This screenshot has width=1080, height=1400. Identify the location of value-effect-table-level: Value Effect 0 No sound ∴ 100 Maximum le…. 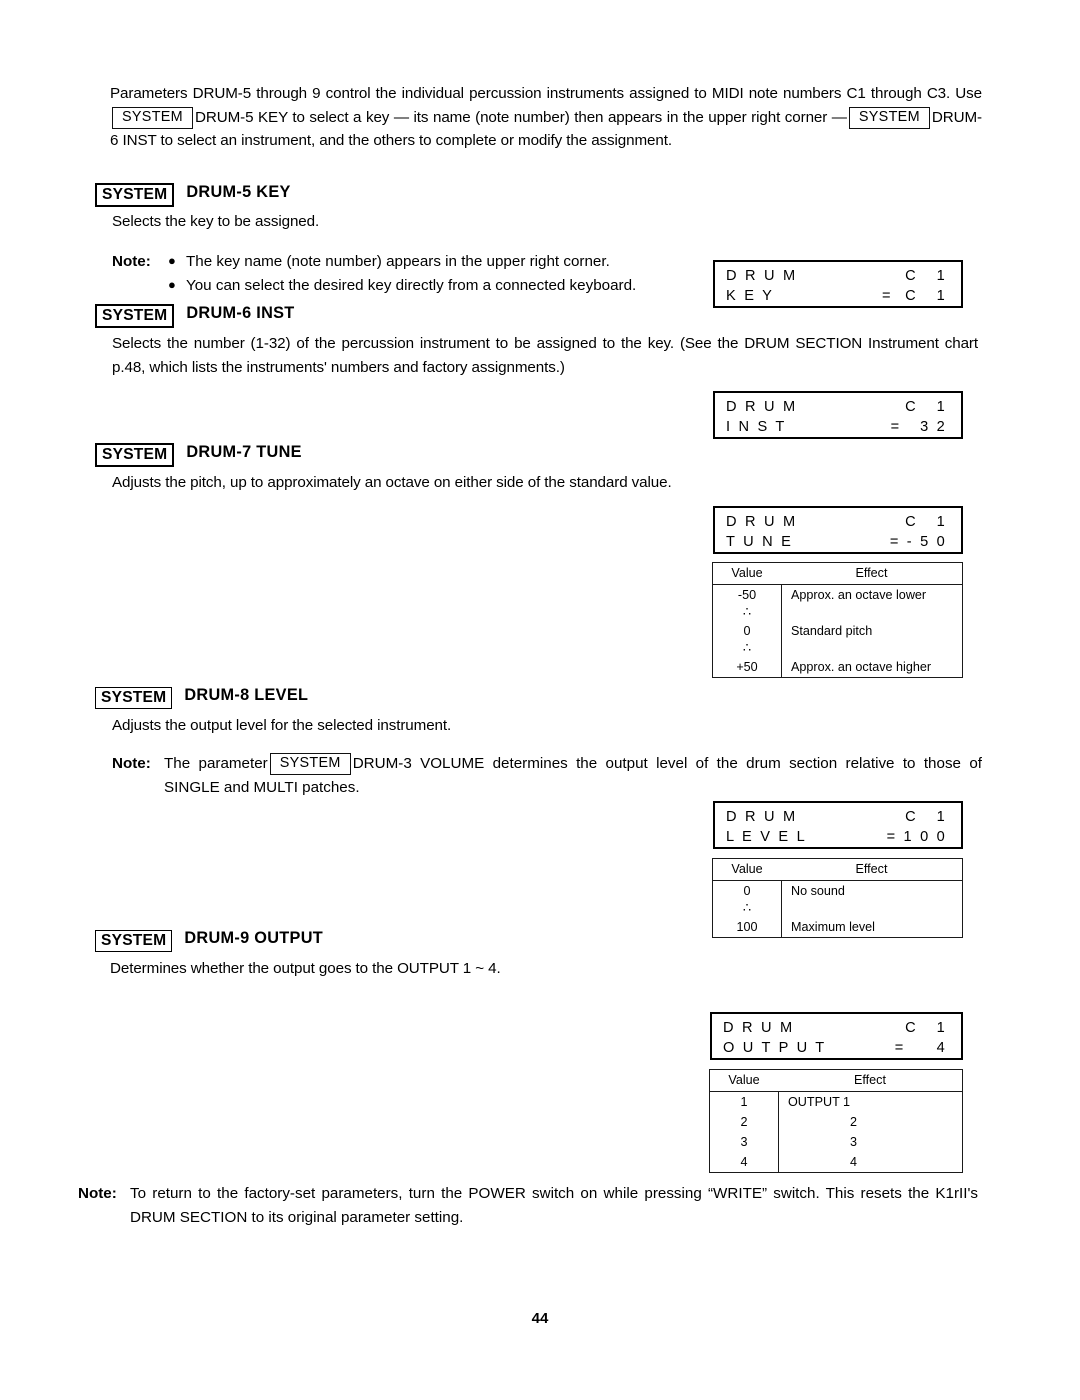
(837, 898).